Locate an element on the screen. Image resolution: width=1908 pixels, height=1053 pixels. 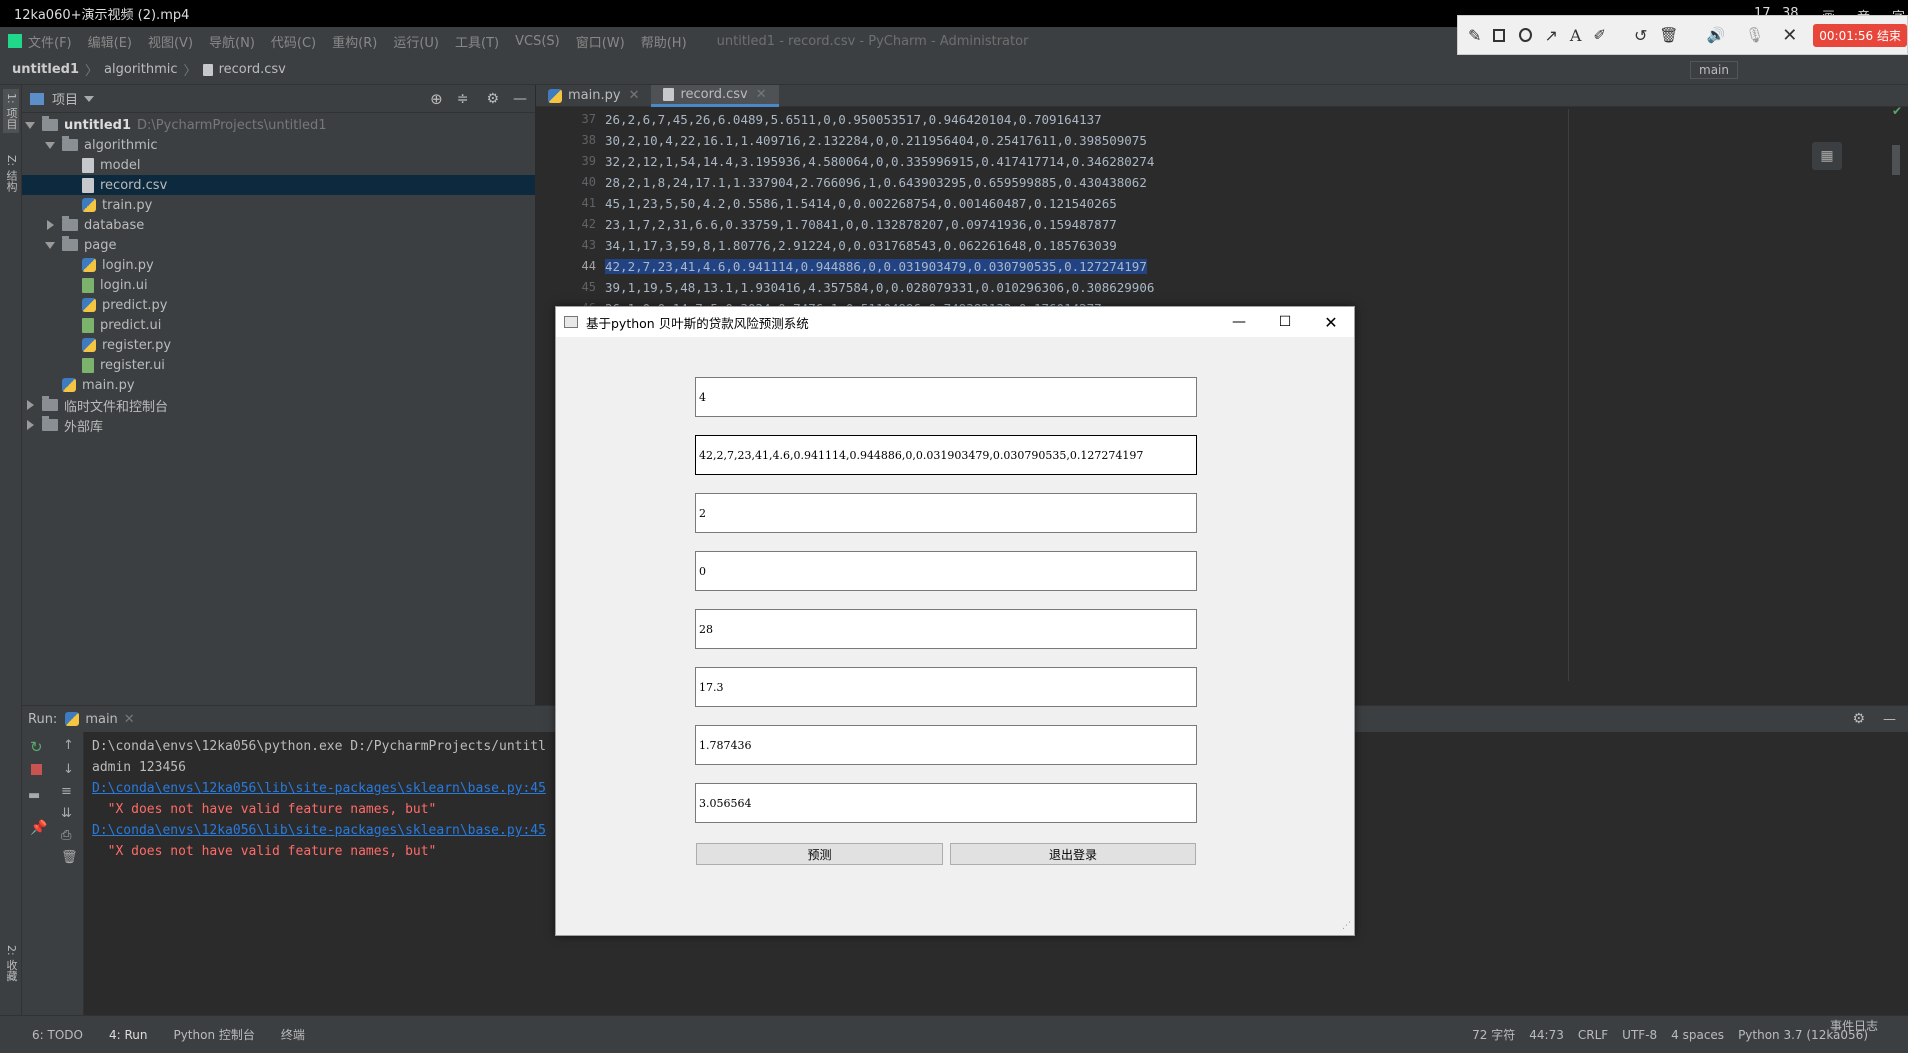
resize-grip-icon: ⋰ is located at coordinates (1346, 926).